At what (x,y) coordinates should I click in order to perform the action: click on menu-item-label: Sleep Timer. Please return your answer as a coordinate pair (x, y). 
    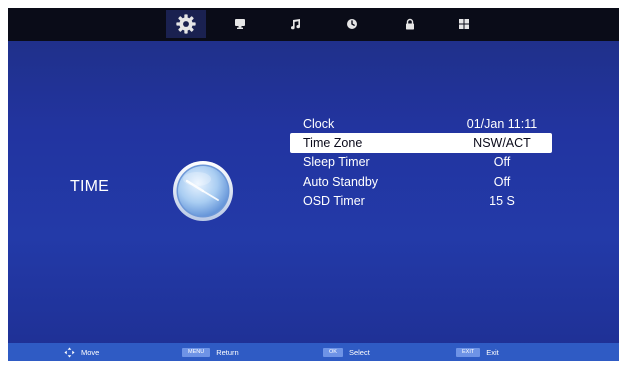
    Looking at the image, I should click on (336, 162).